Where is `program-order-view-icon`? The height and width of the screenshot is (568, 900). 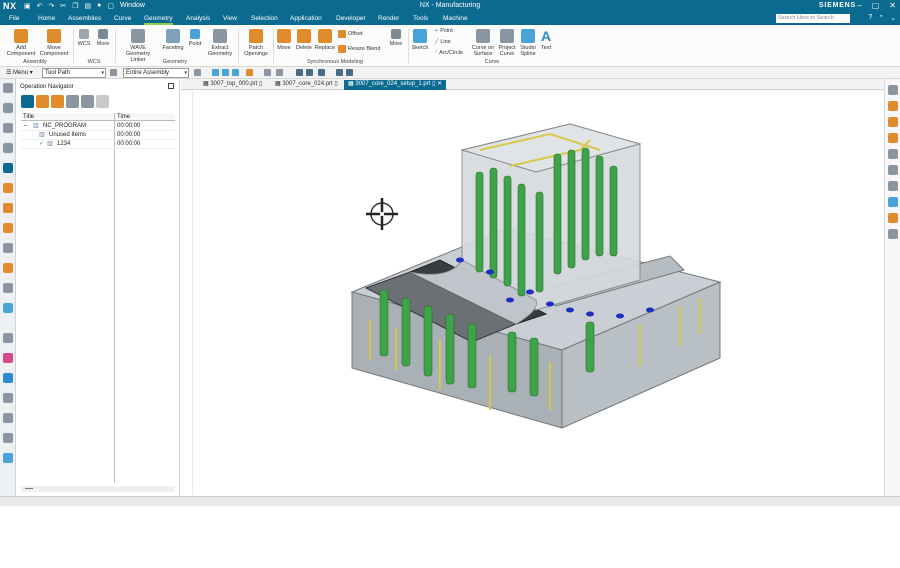
program-order-view-icon is located at coordinates (27, 101).